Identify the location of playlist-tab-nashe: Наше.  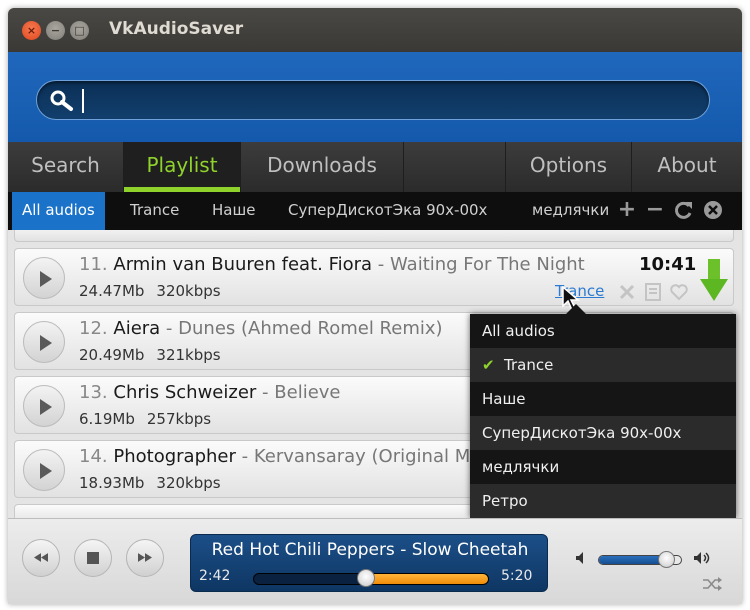
(233, 211).